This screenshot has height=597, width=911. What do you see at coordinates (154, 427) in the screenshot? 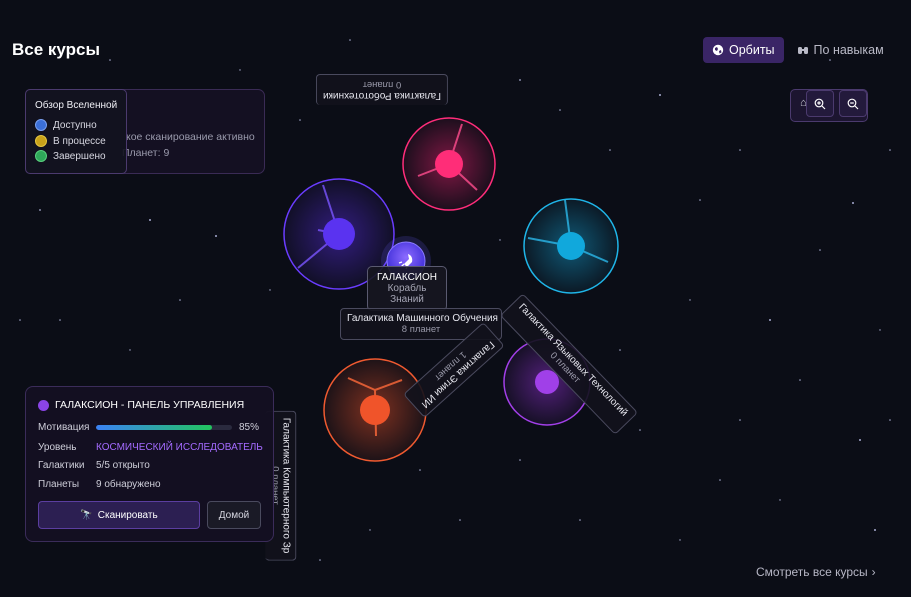
I see `motivation-bar-fill` at bounding box center [154, 427].